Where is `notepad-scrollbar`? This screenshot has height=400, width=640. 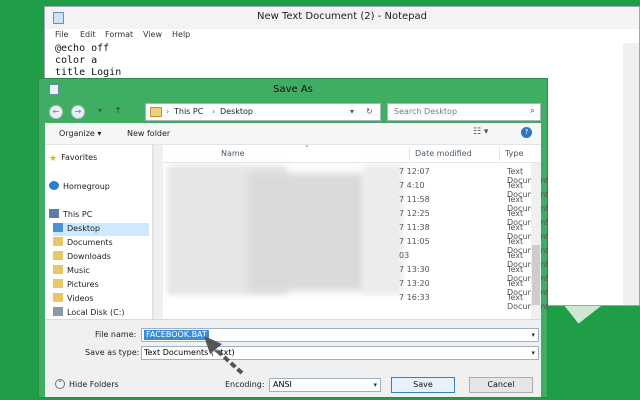
notepad-scrollbar is located at coordinates (631, 174).